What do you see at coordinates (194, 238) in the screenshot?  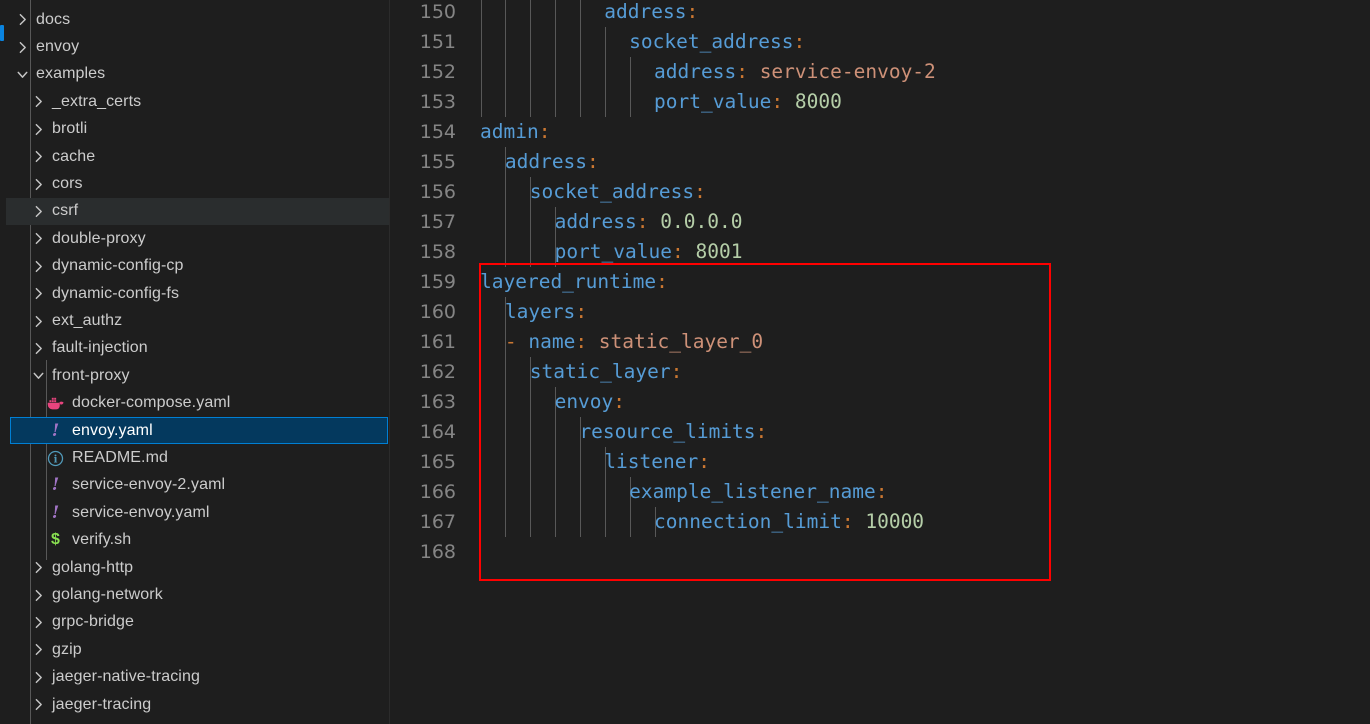 I see `tree-folder-double-proxy: double-proxy` at bounding box center [194, 238].